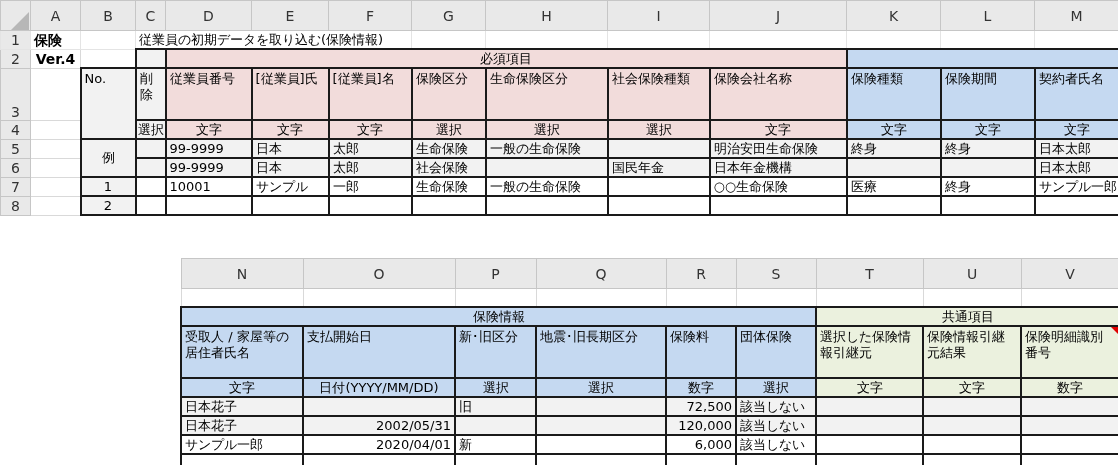 This screenshot has height=465, width=1118. What do you see at coordinates (55, 15) in the screenshot?
I see `column-header: A` at bounding box center [55, 15].